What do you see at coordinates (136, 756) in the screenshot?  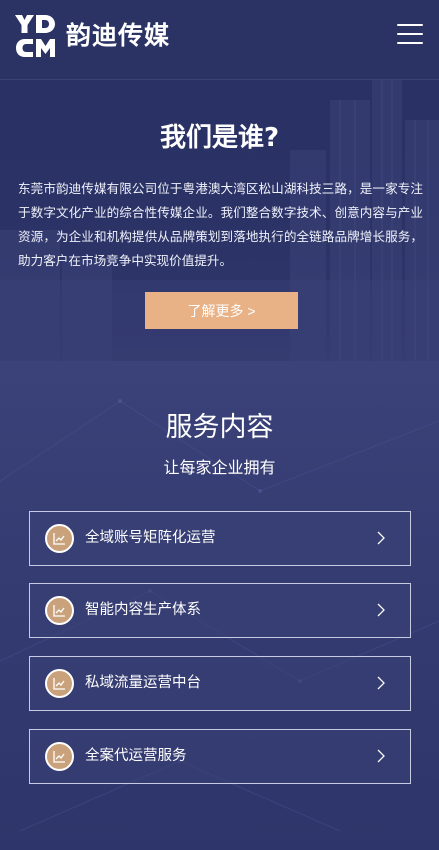 I see `service-label: 全案代运营服务` at bounding box center [136, 756].